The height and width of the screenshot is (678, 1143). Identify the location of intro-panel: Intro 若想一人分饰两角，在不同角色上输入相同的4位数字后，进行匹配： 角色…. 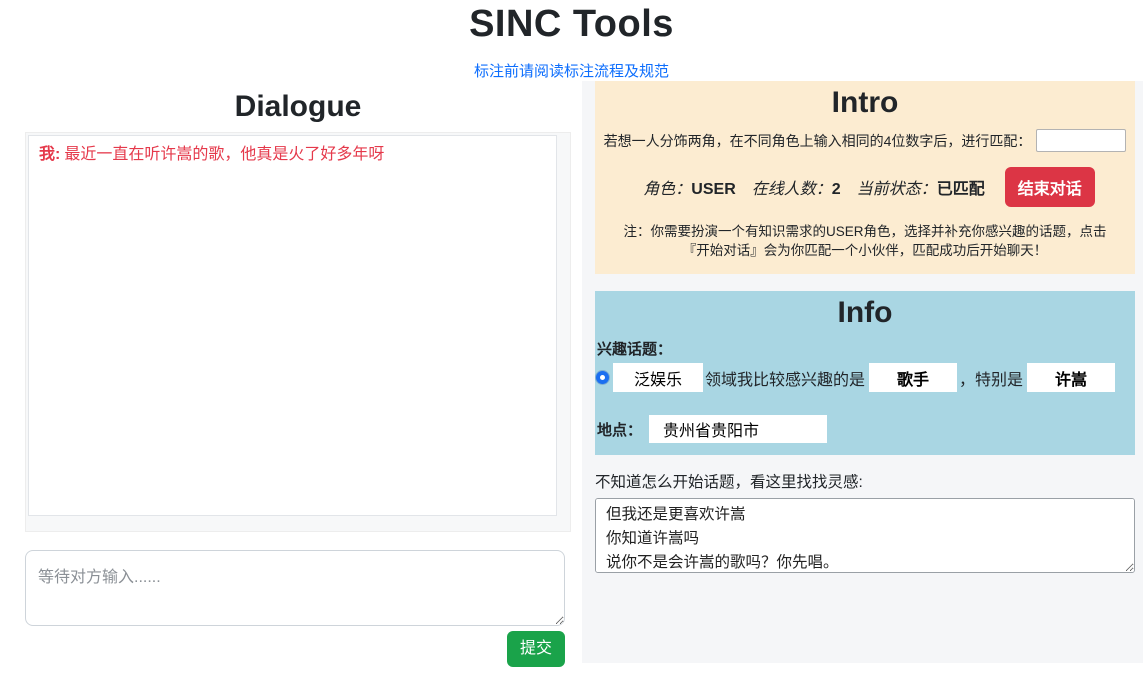
(865, 177).